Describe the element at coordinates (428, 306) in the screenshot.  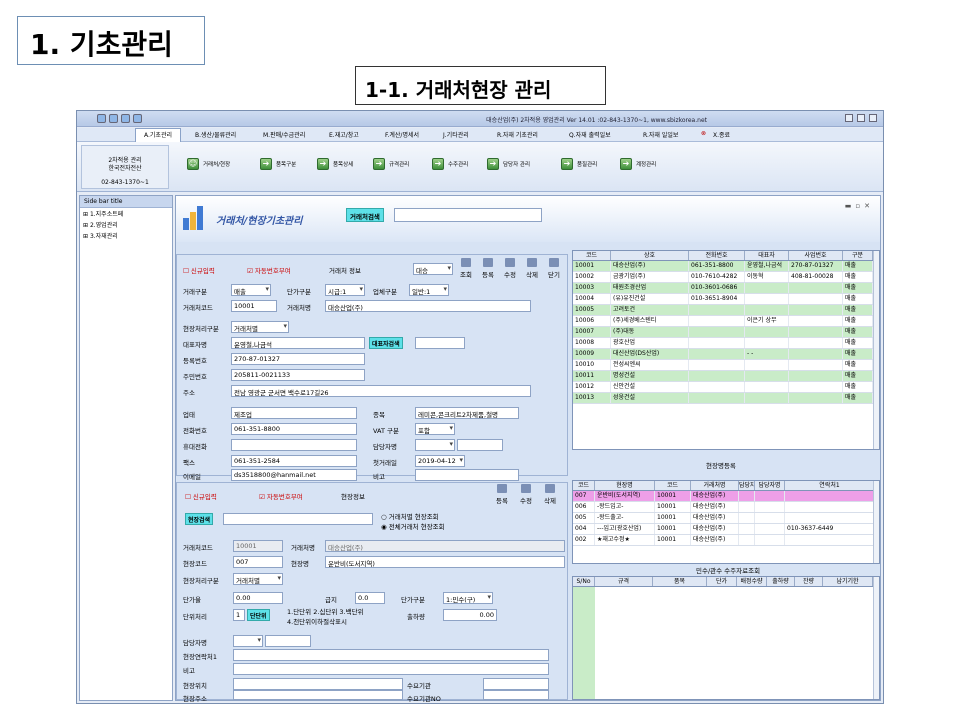
I see `client-name-input: 대승산업(주)` at that location.